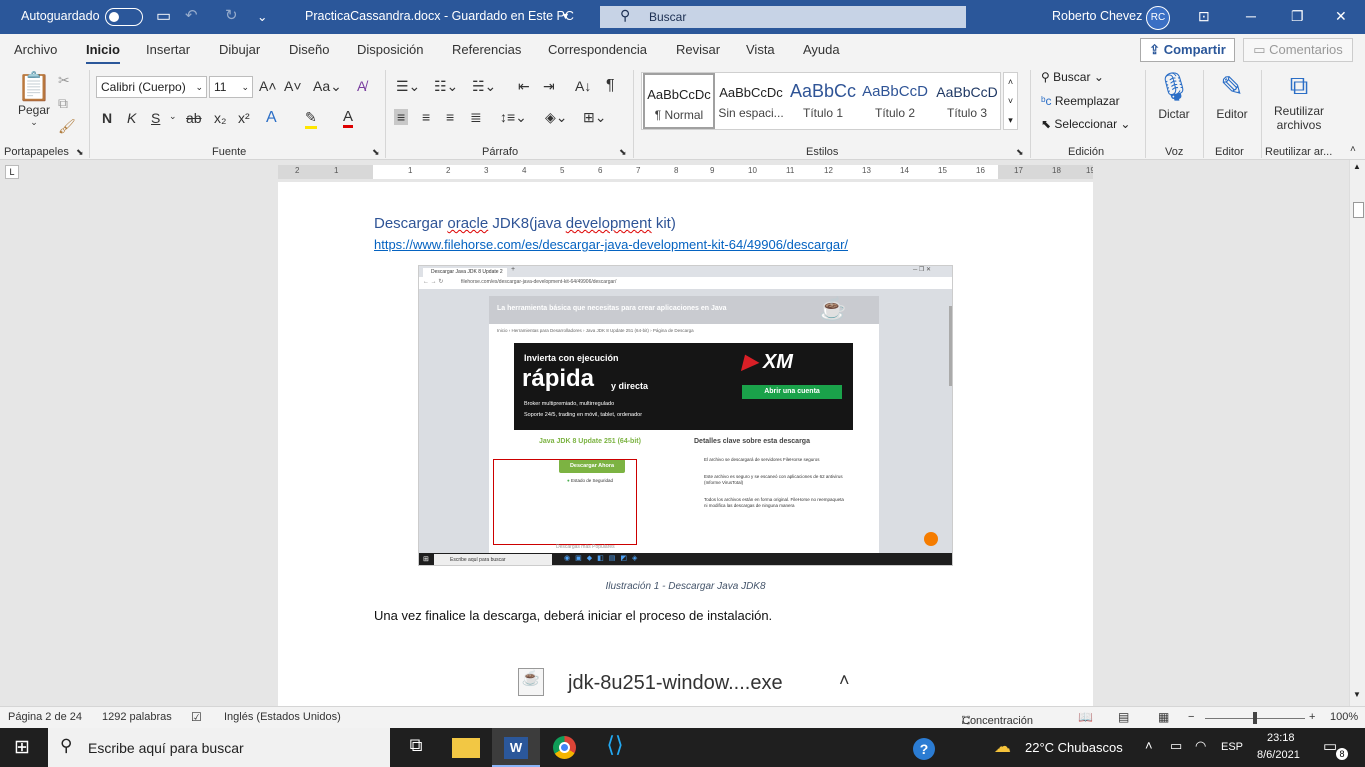 This screenshot has height=767, width=1365. What do you see at coordinates (513, 117) in the screenshot?
I see `line-spacing-icon: ↕≡⌄` at bounding box center [513, 117].